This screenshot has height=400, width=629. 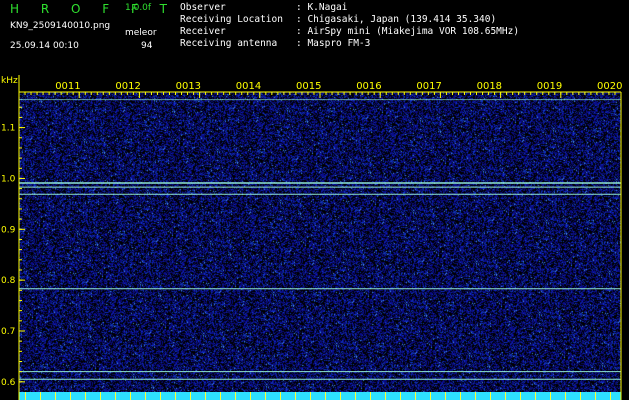 What do you see at coordinates (9, 81) in the screenshot?
I see `y-unit-label: kHz` at bounding box center [9, 81].